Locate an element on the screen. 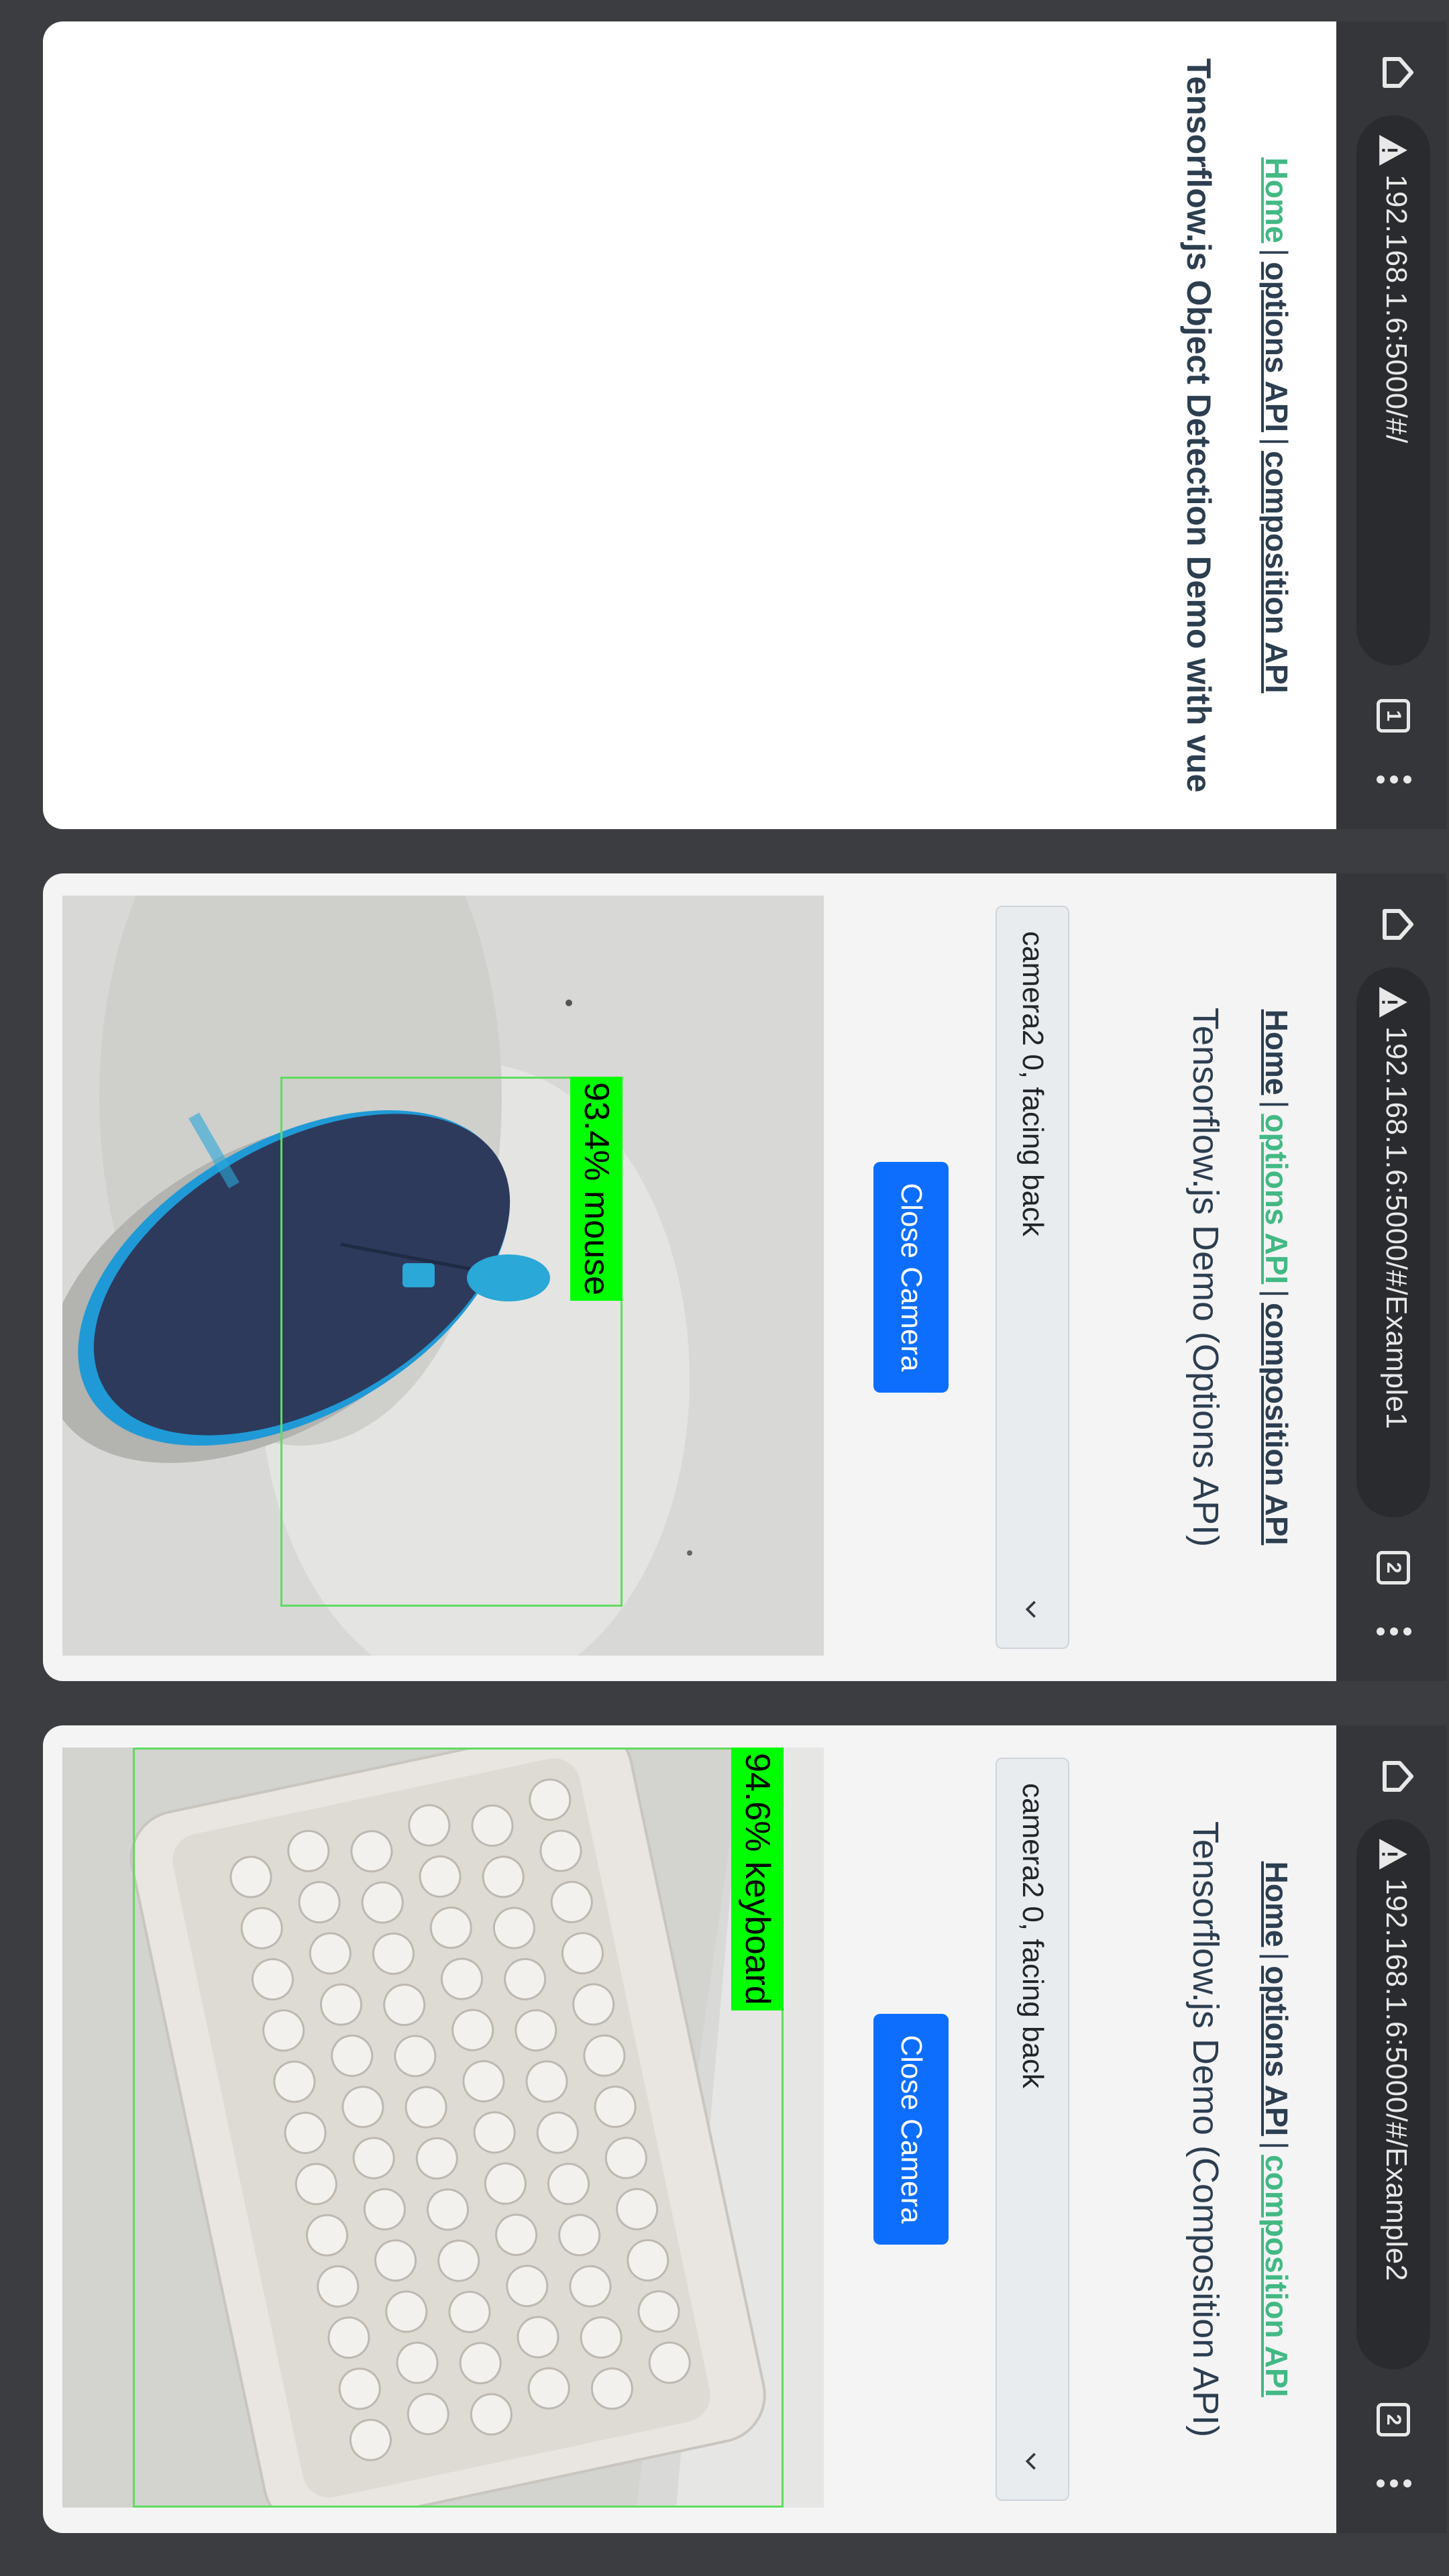 This screenshot has height=2576, width=1449. page-title: Tensorflow.js Demo (Options API) is located at coordinates (1205, 1277).